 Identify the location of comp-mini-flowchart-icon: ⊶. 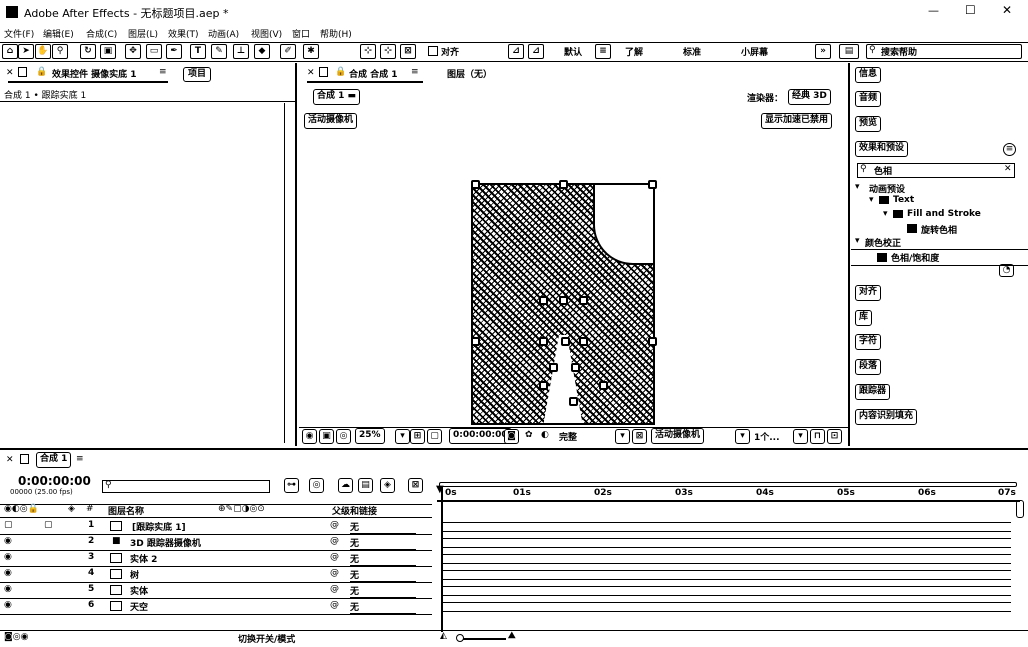
(291, 485).